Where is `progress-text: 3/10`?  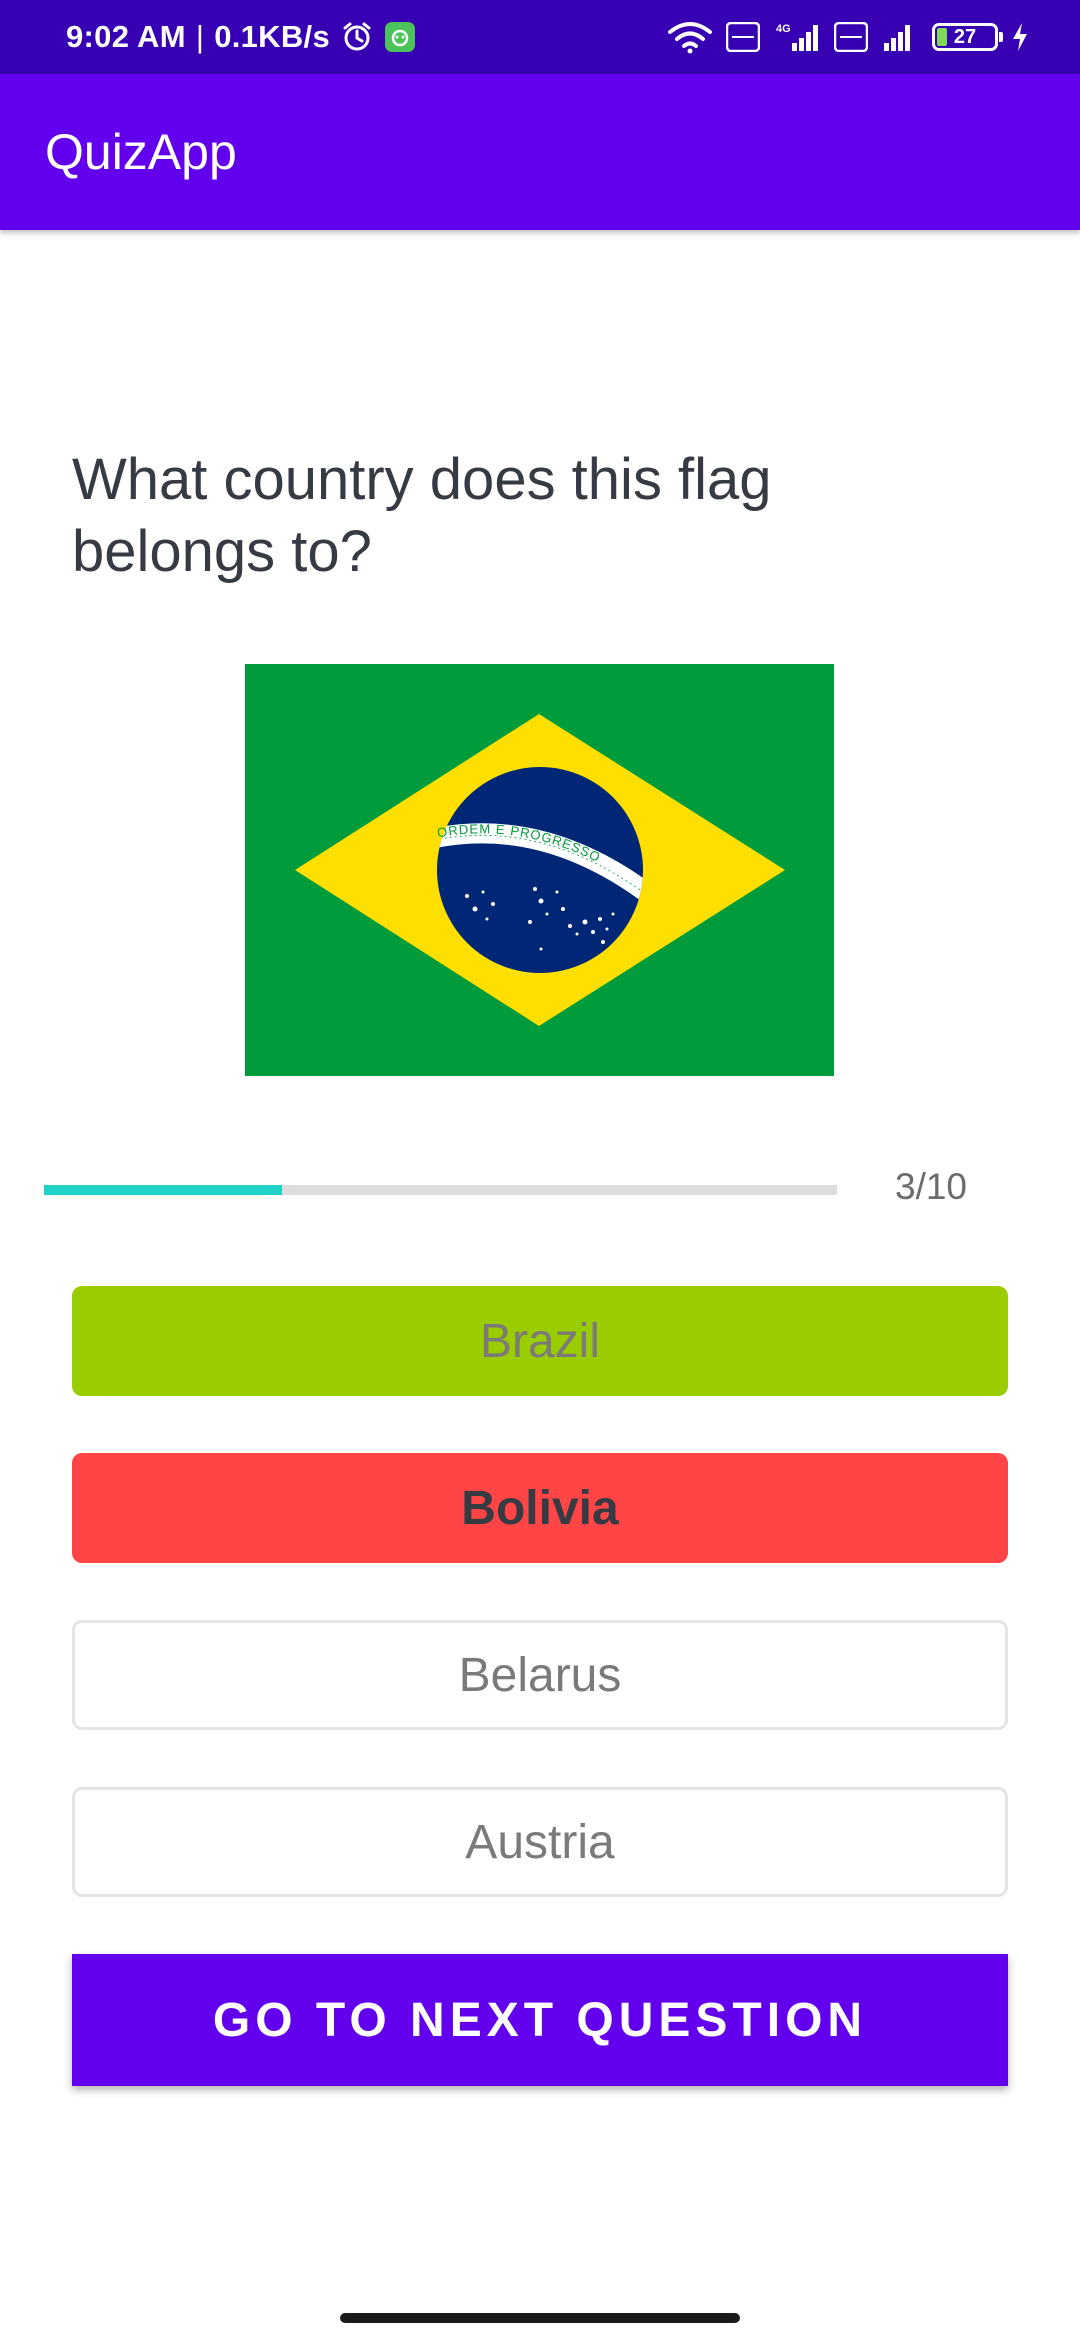 progress-text: 3/10 is located at coordinates (931, 1186).